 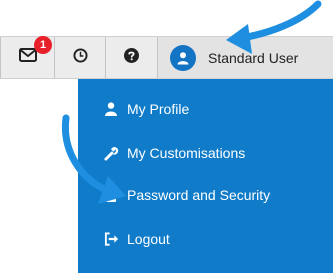 I want to click on menu-item-my-profile: My Profile, so click(x=205, y=109).